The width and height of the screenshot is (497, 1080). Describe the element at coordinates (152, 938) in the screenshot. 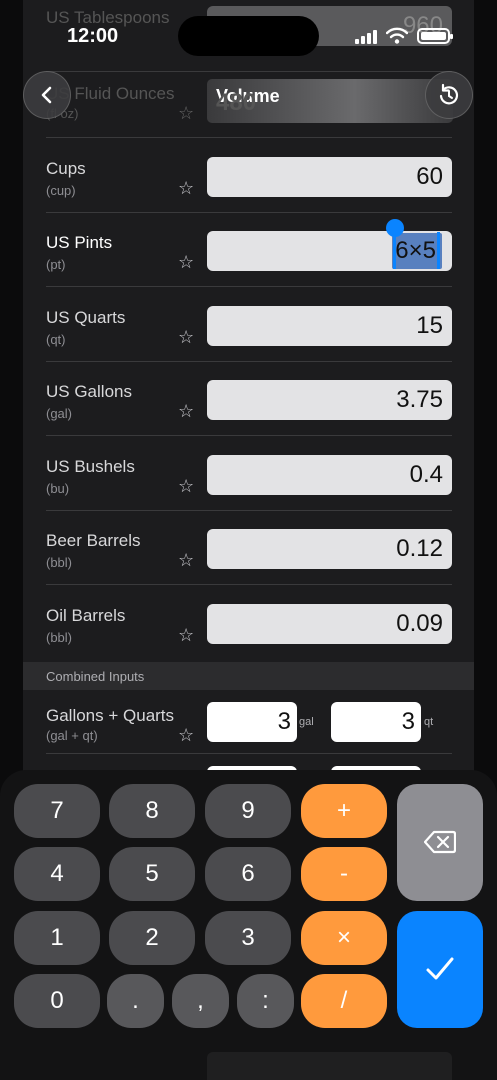

I see `key-2: 2` at that location.